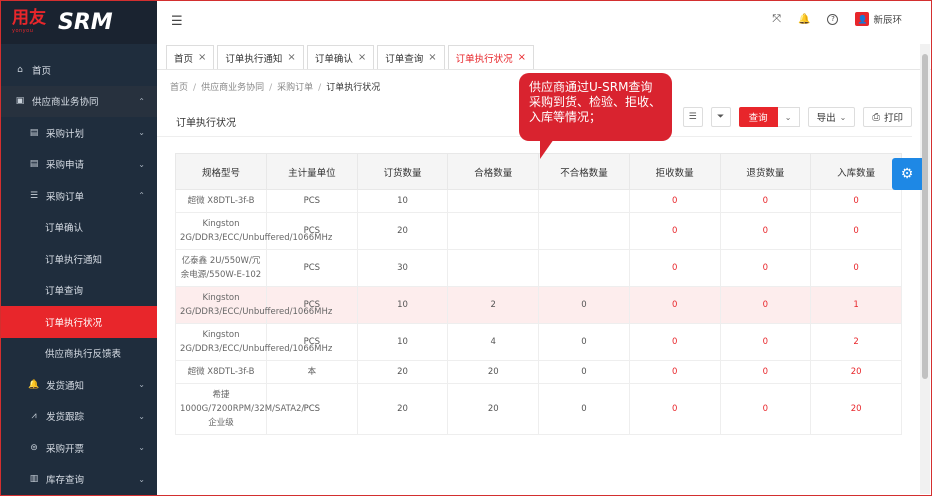 Image resolution: width=932 pixels, height=496 pixels. I want to click on breadcrumb: 首页 / 供应商业务协同 / 采购订单 / 订单执行状况, so click(275, 86).